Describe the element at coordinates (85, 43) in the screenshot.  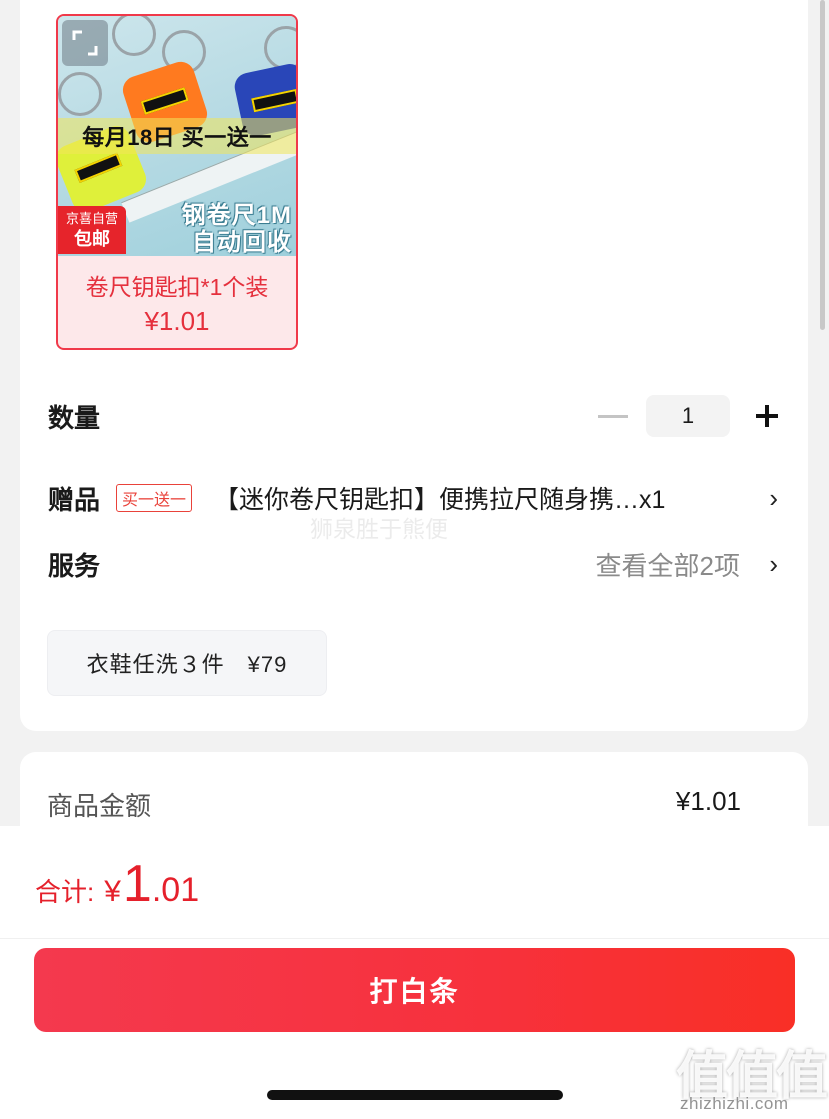
I see `expand-icon` at that location.